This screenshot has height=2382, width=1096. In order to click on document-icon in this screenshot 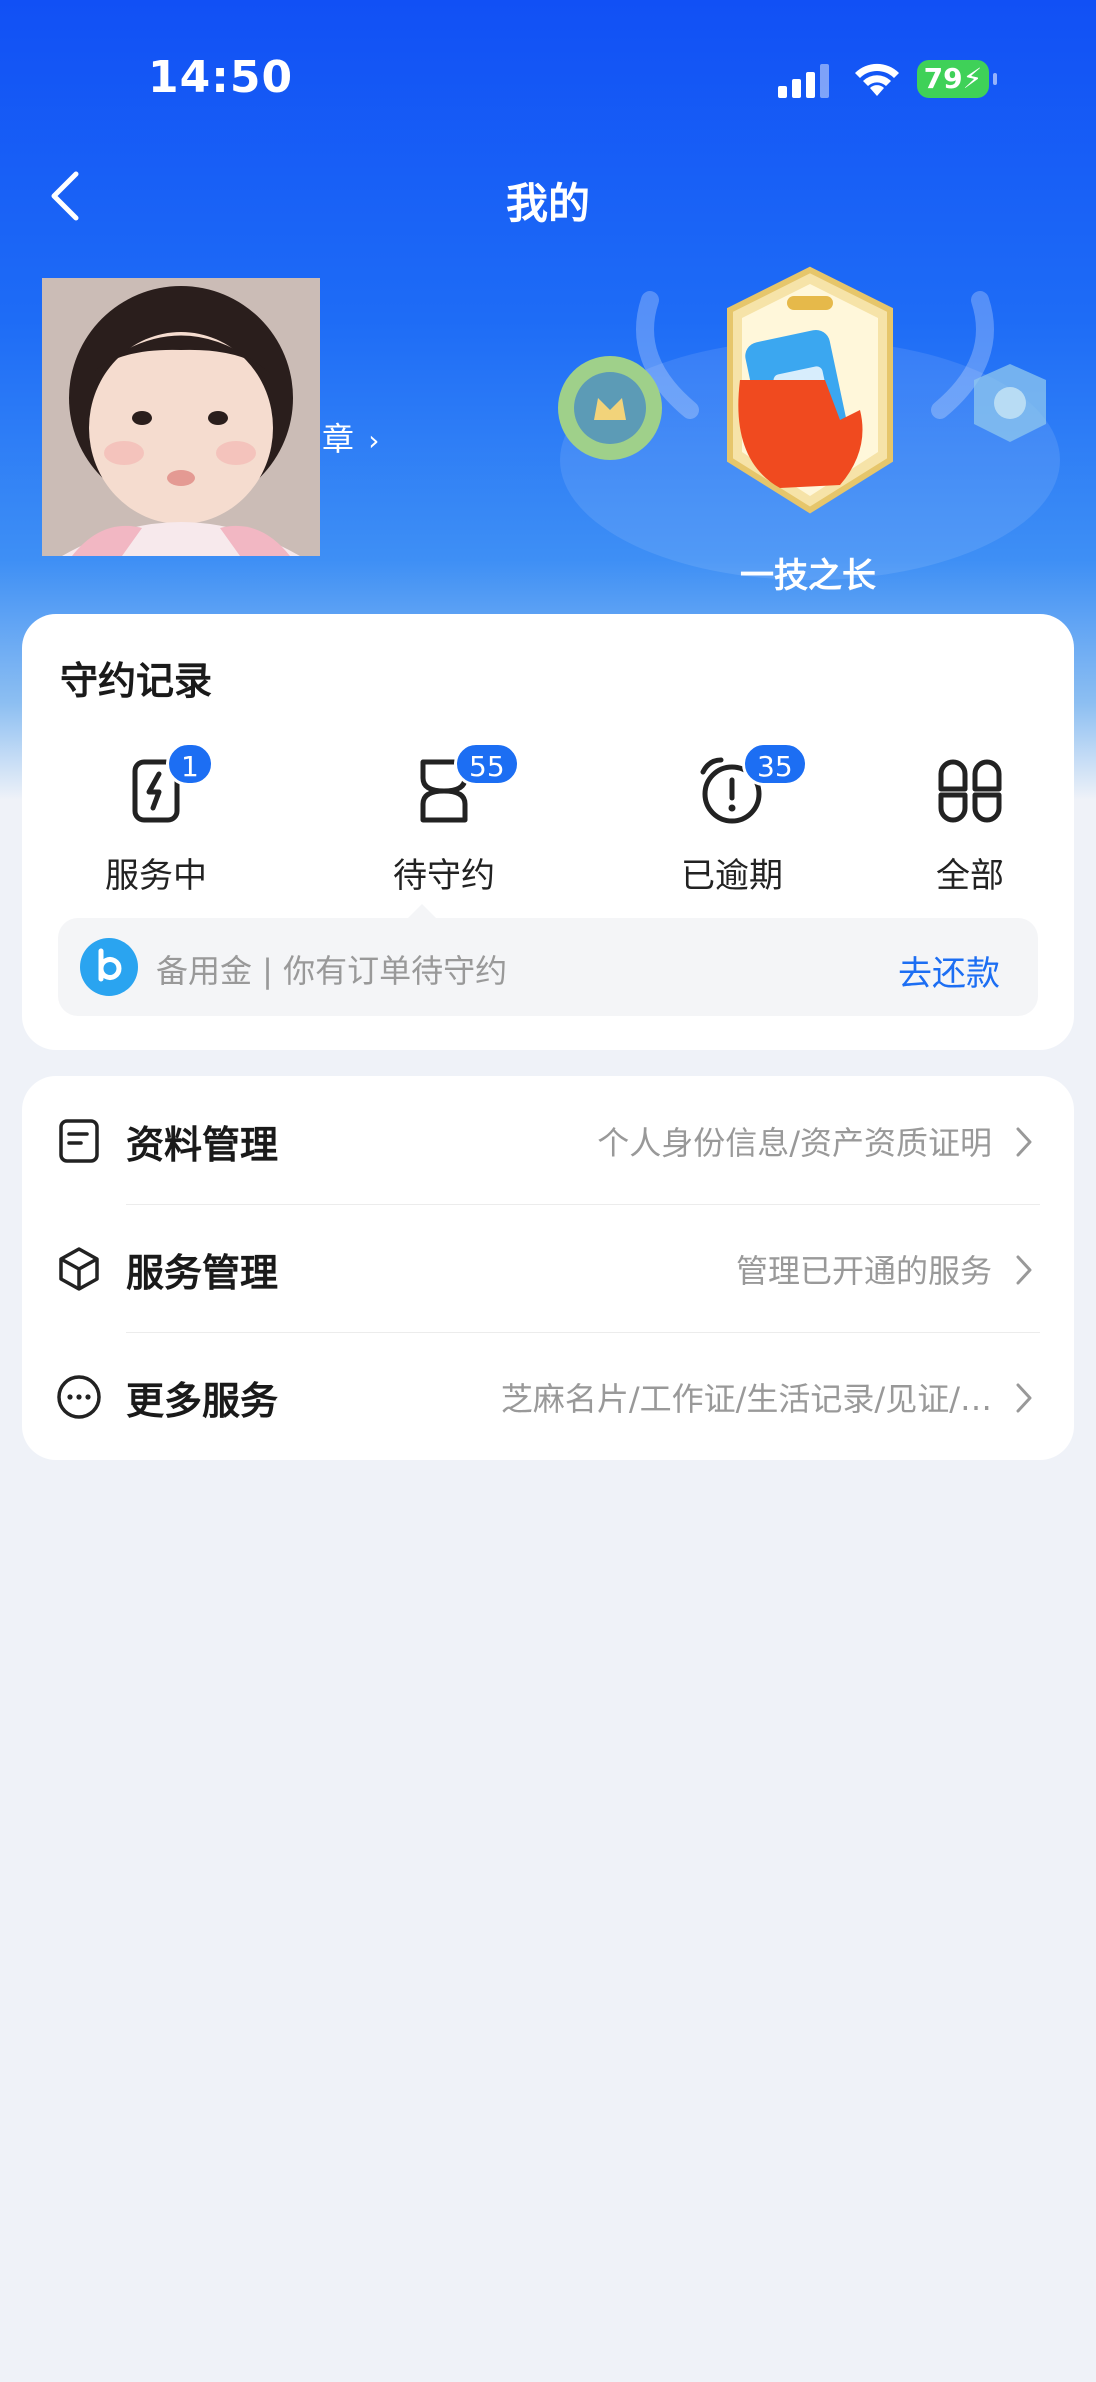, I will do `click(79, 1141)`.